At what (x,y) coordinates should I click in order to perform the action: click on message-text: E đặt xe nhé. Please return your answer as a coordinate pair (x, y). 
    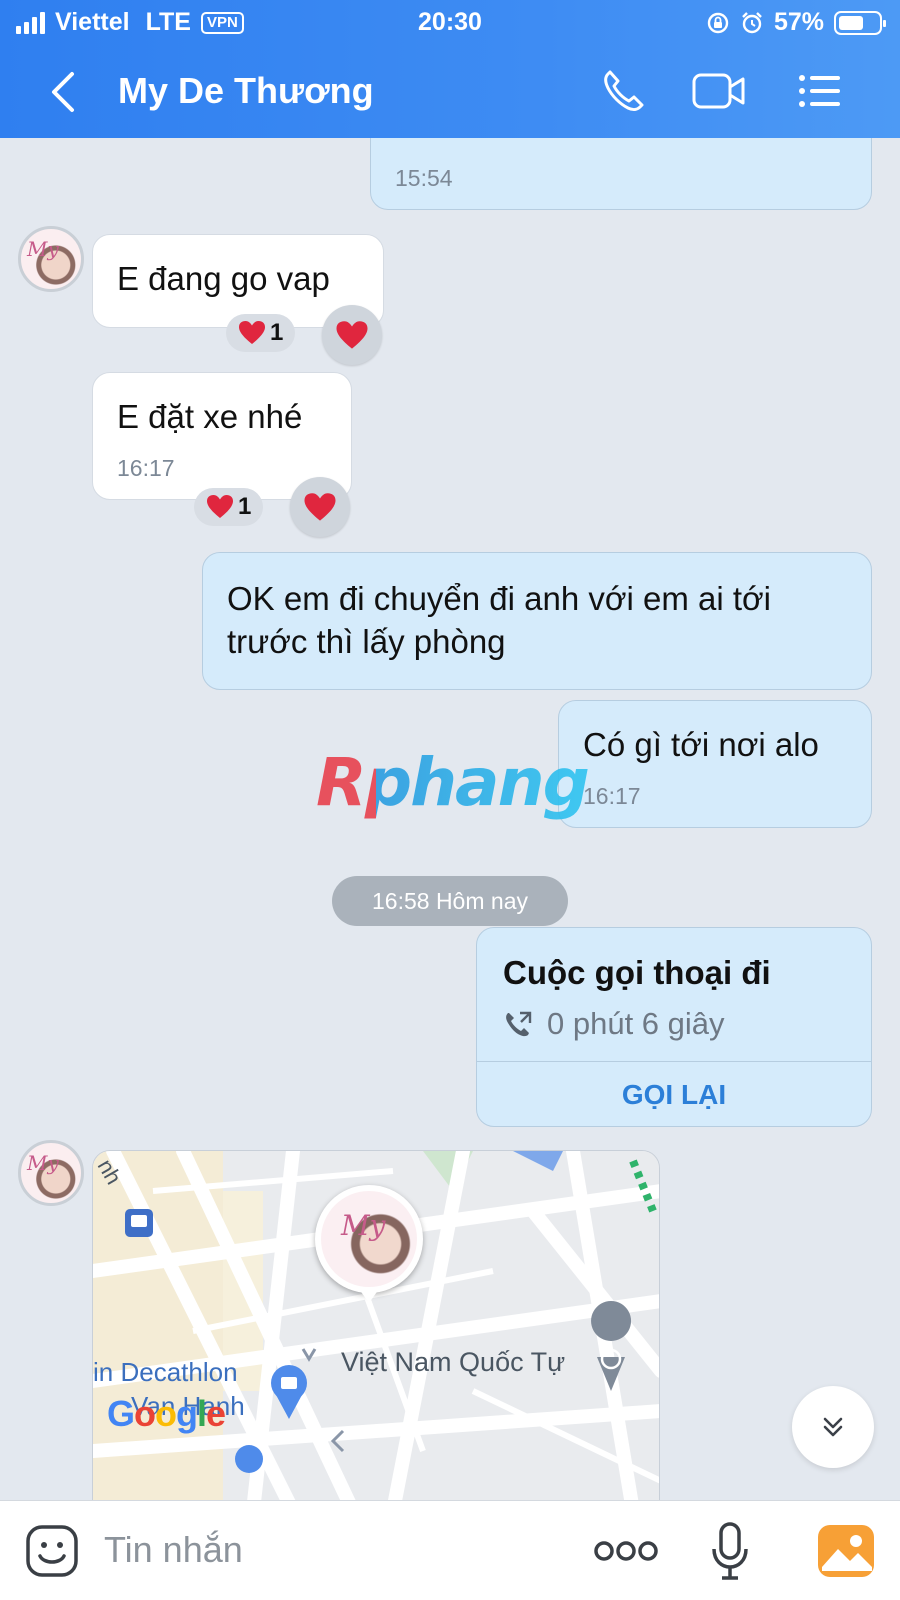
    Looking at the image, I should click on (210, 416).